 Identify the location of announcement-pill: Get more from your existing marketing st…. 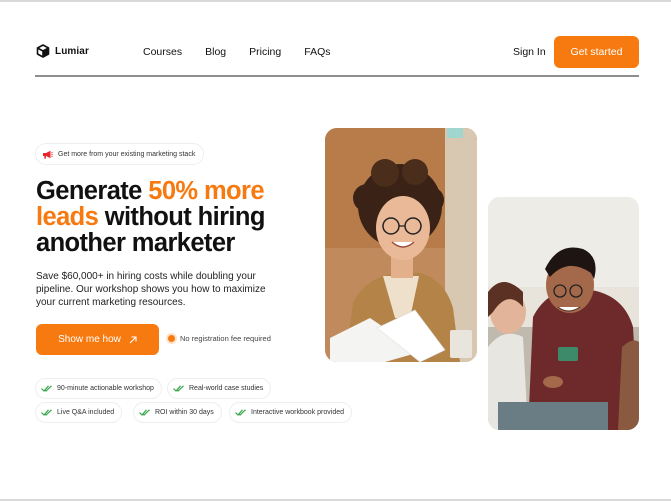
(120, 154).